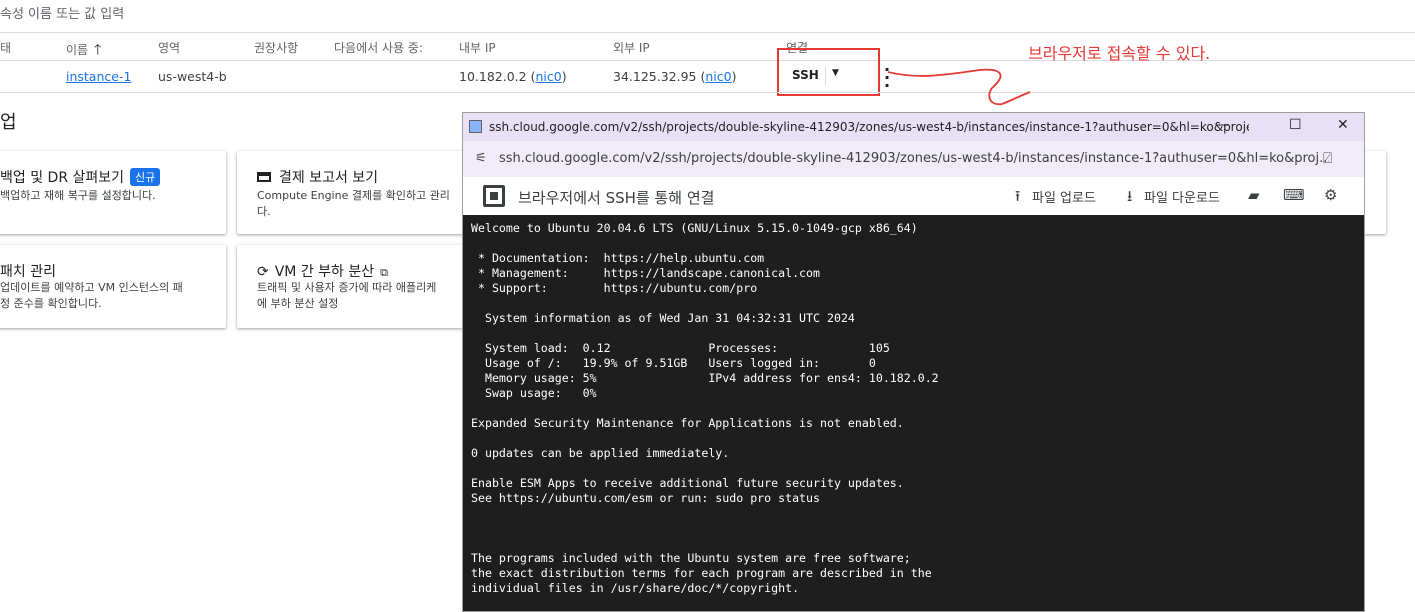  What do you see at coordinates (384, 272) in the screenshot?
I see `open-in-new-icon: ⧉` at bounding box center [384, 272].